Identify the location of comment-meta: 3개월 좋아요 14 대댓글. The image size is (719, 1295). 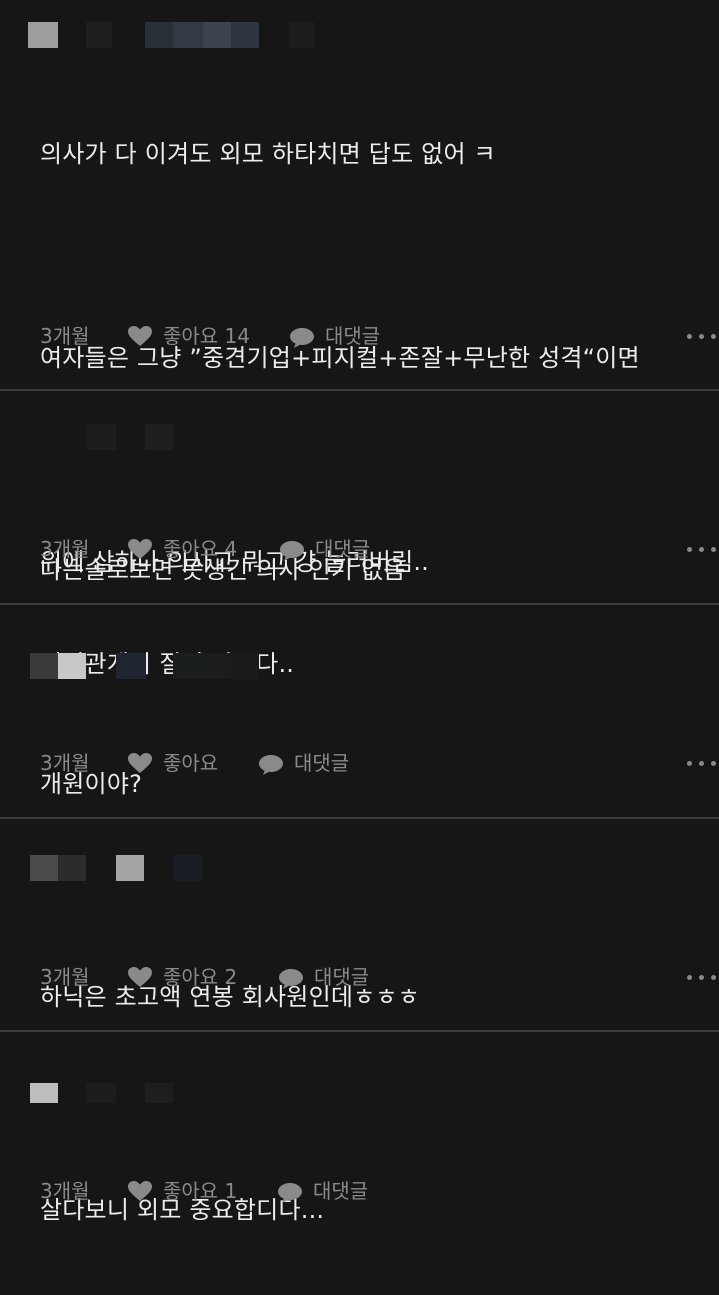
(379, 336).